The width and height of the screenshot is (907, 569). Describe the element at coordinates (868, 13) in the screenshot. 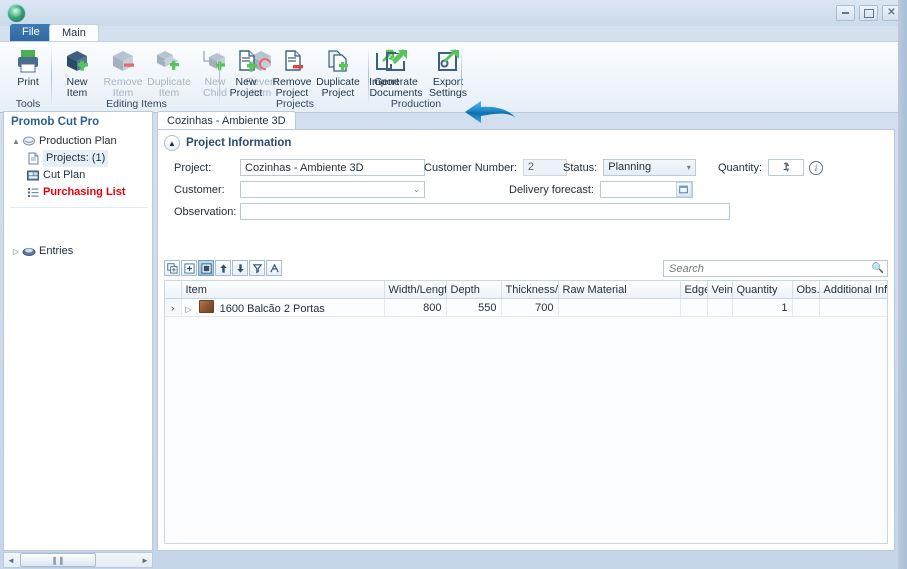

I see `maximize-button` at that location.